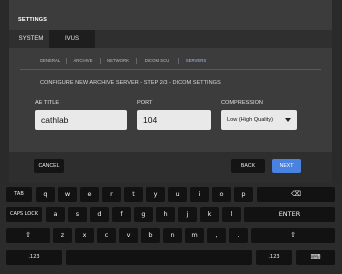 The width and height of the screenshot is (342, 274). What do you see at coordinates (24, 214) in the screenshot?
I see `key-caps-lock: CAPS LOCK` at bounding box center [24, 214].